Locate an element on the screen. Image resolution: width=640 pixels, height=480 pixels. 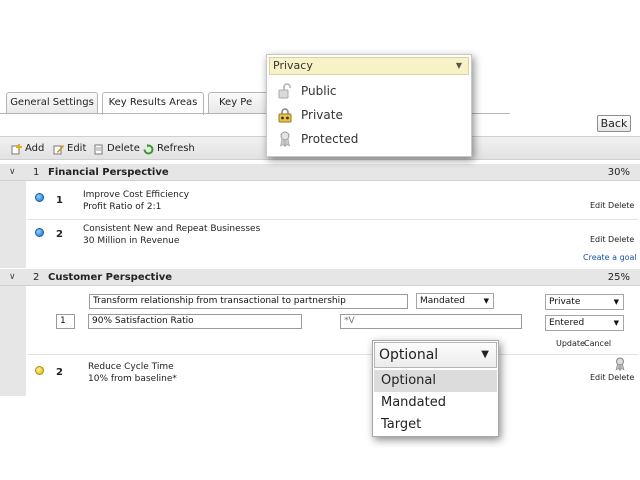
privacy-option-label: Private is located at coordinates (322, 115).